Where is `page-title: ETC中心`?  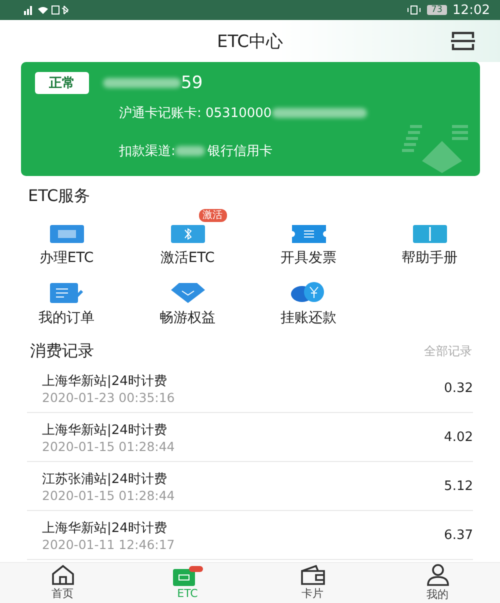
page-title: ETC中心 is located at coordinates (250, 41).